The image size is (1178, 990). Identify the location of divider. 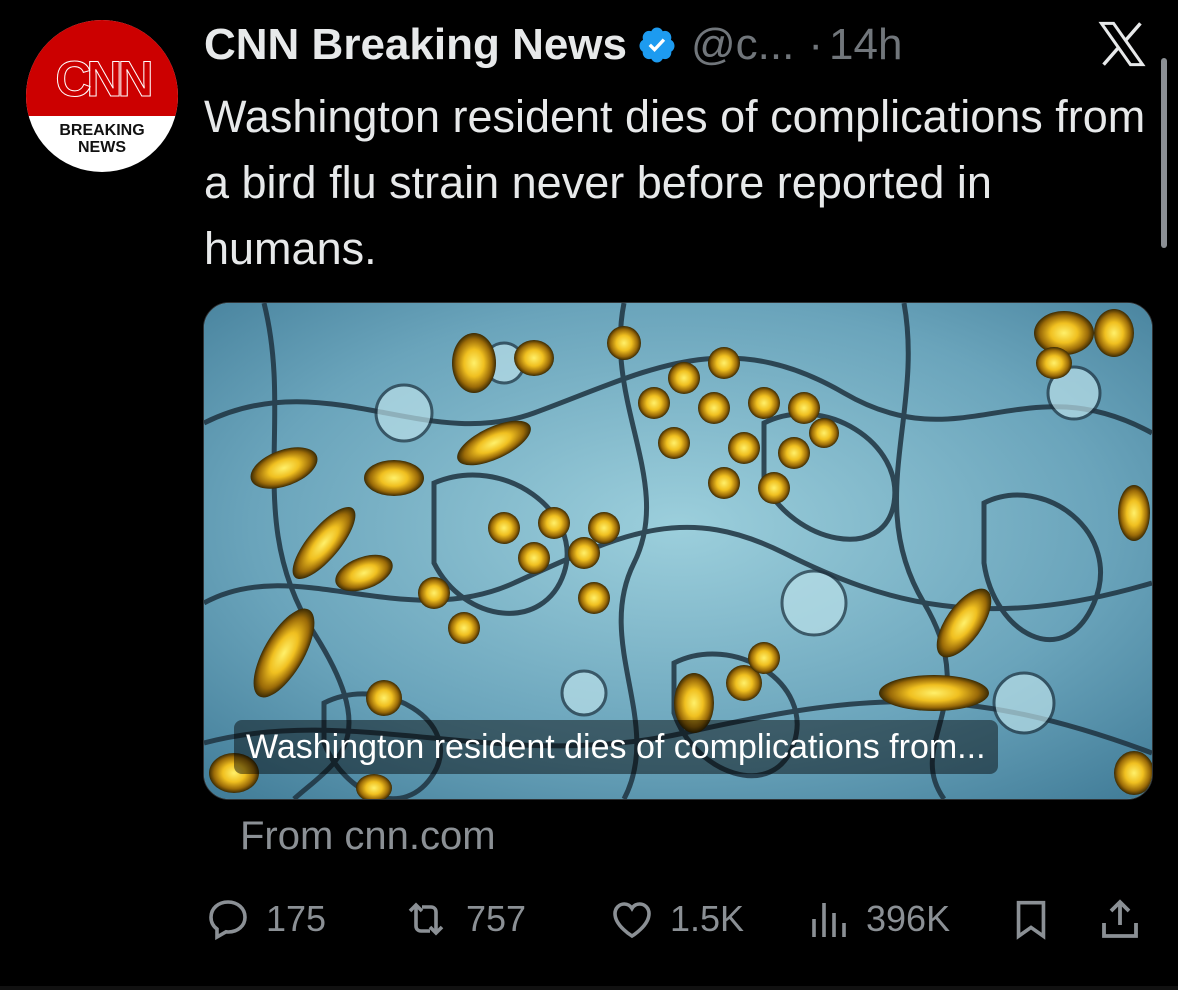
(589, 988).